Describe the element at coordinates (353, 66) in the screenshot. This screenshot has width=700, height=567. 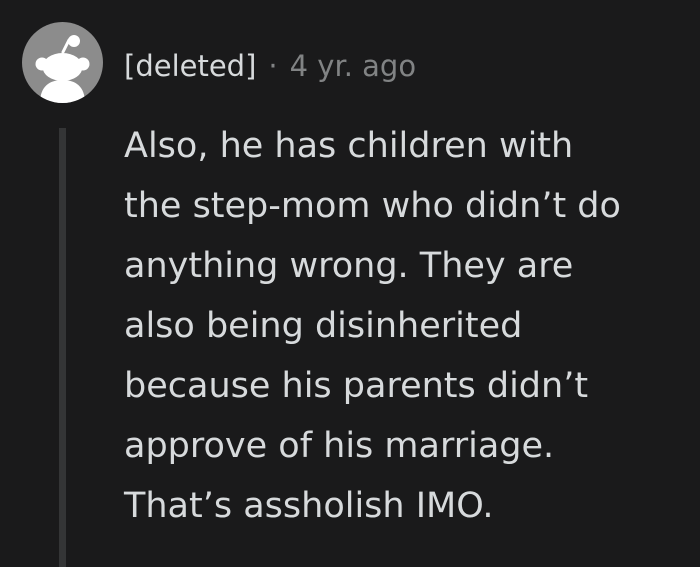
I see `timestamp: 4 yr. ago` at that location.